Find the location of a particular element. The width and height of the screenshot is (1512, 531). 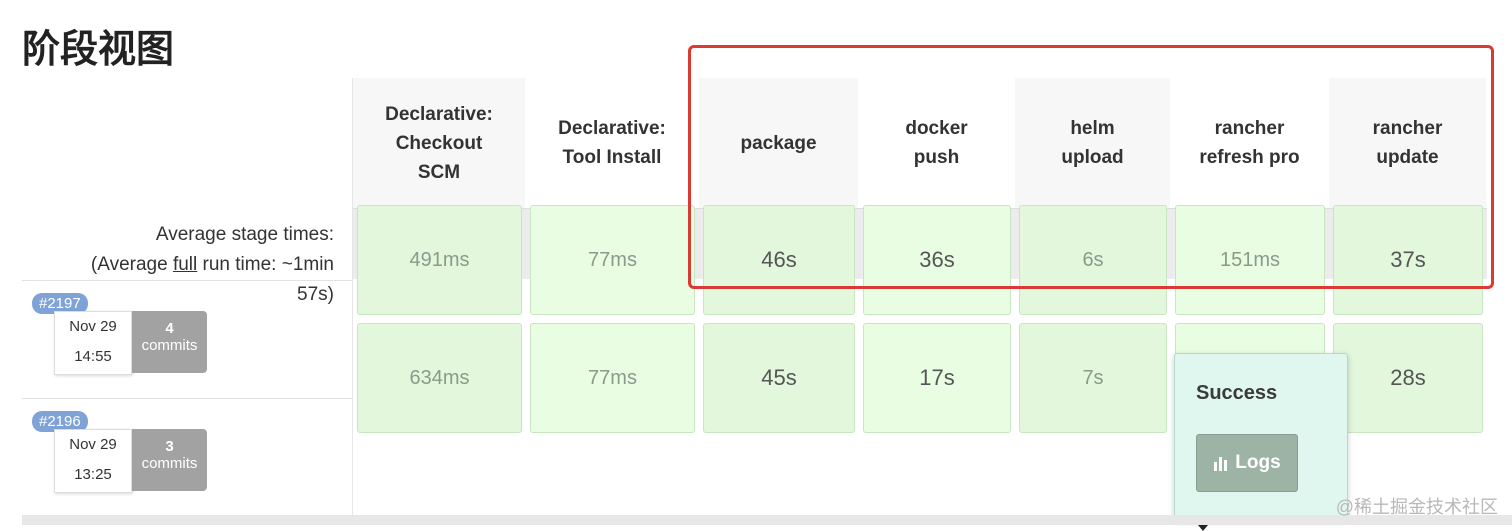

commits-button: 4 commits is located at coordinates (169, 342).